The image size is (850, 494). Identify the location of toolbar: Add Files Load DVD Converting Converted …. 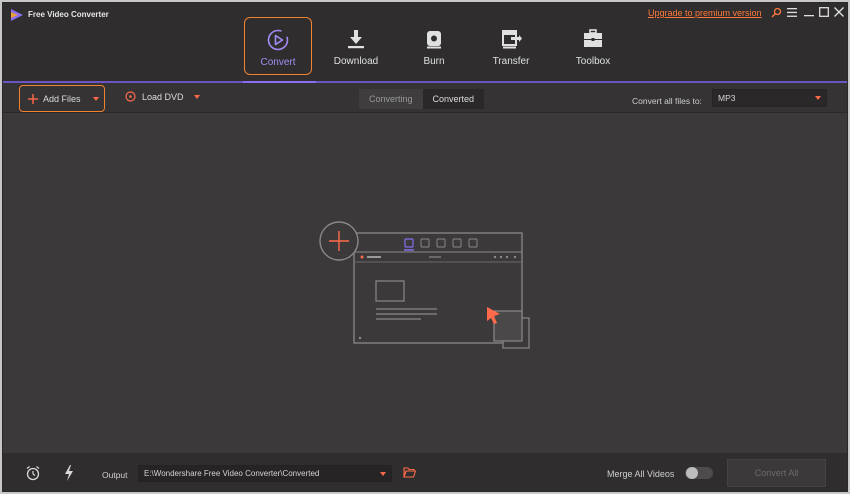
(425, 98).